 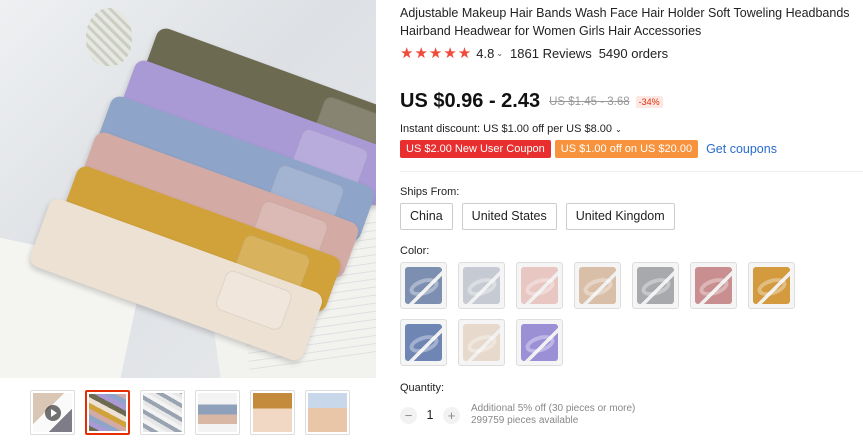 I want to click on swatch-grey, so click(x=655, y=285).